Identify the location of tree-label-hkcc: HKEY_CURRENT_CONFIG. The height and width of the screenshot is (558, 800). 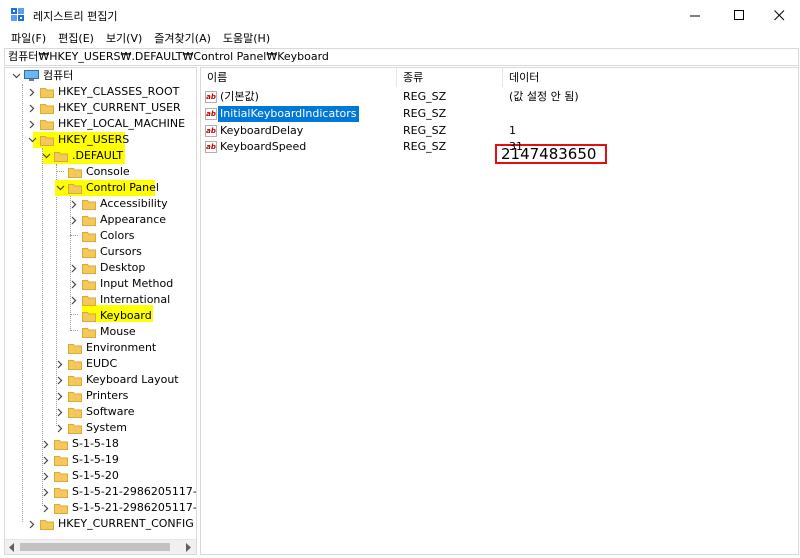
(126, 523).